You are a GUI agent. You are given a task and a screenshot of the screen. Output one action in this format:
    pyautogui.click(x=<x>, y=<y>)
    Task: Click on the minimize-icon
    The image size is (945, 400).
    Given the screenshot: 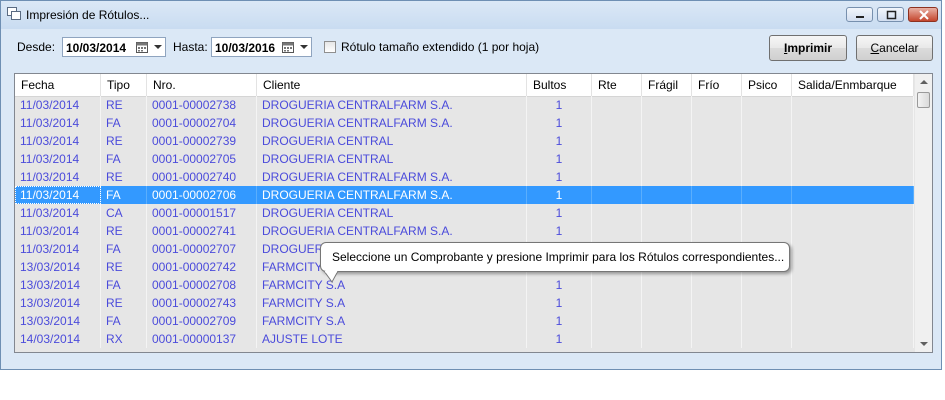 What is the action you would take?
    pyautogui.click(x=860, y=17)
    